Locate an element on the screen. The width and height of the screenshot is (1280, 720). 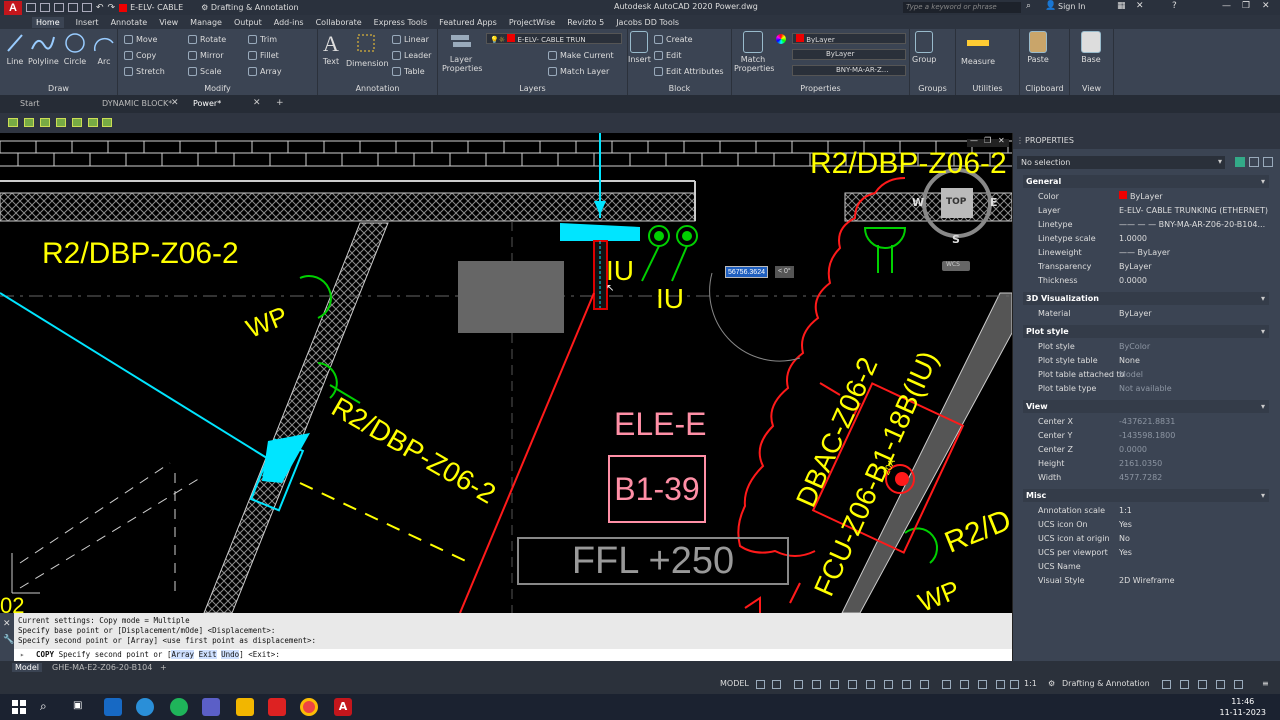
select-objects-icon is located at coordinates (1254, 162).